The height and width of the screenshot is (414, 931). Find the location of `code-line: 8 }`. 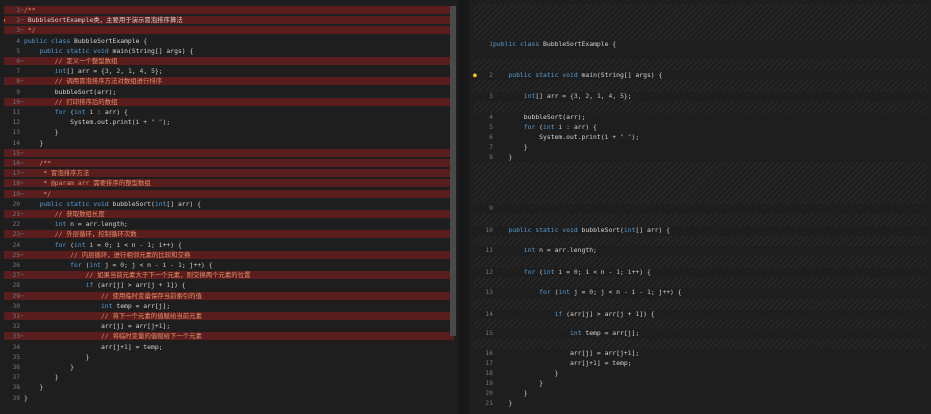

code-line: 8 } is located at coordinates (700, 157).